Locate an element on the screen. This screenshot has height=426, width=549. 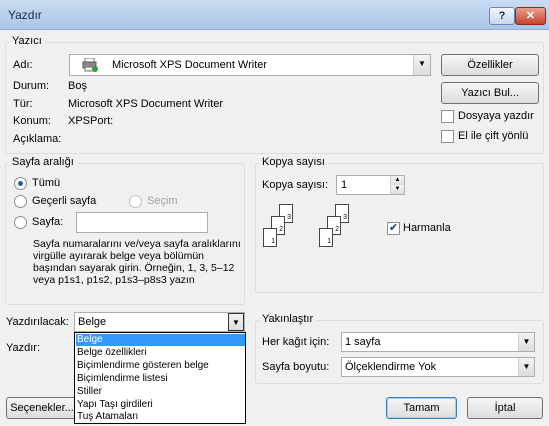
page-range-group-label: Sayfa aralığı is located at coordinates (43, 162).